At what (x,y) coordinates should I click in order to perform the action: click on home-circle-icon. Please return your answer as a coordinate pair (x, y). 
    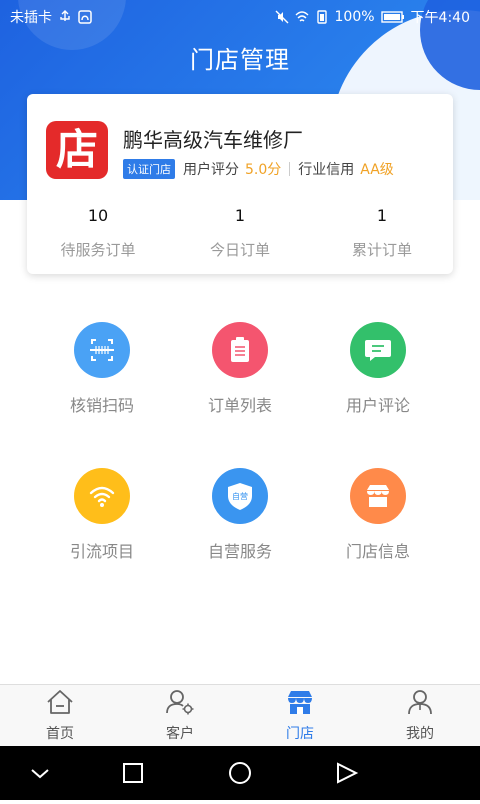
    Looking at the image, I should click on (240, 773).